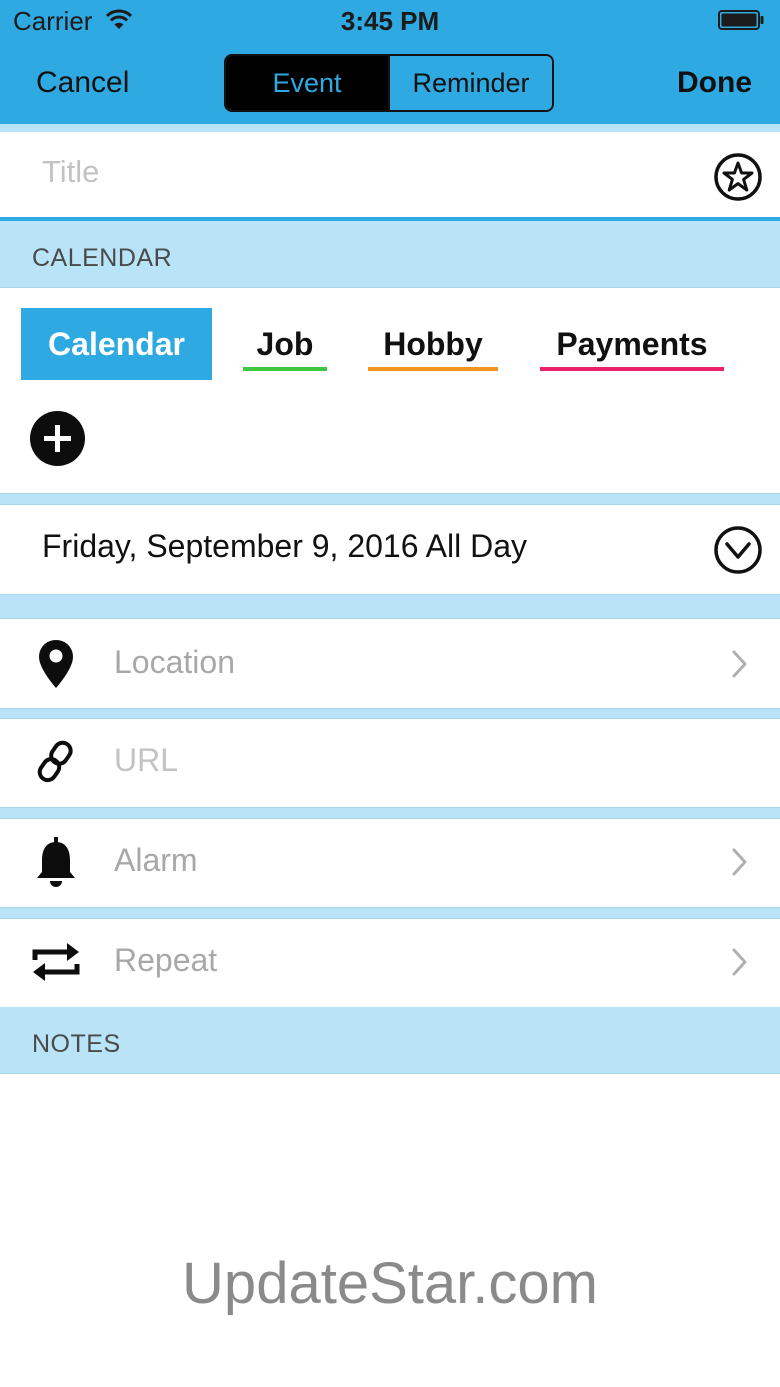 This screenshot has height=1387, width=780. Describe the element at coordinates (714, 83) in the screenshot. I see `done-button: Done` at that location.